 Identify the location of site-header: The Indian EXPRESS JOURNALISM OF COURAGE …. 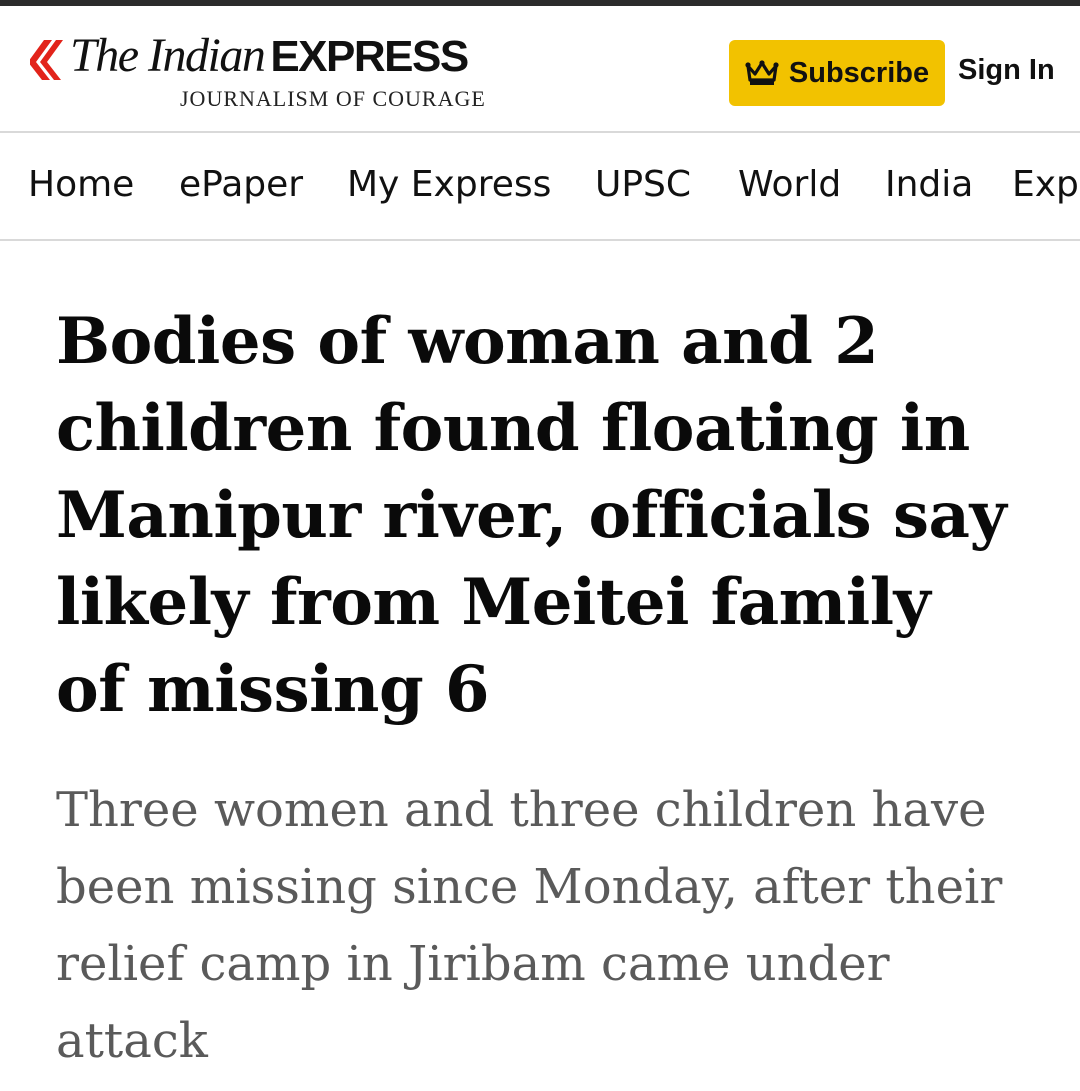
(540, 69).